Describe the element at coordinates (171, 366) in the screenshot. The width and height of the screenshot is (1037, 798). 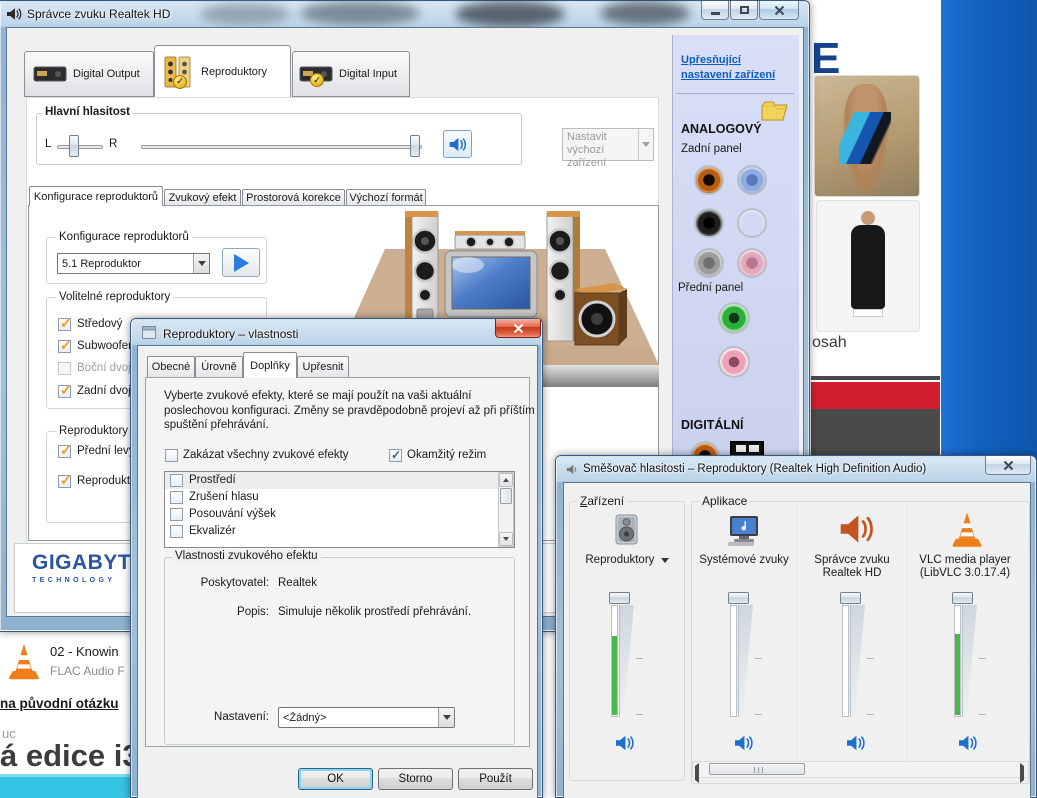
I see `tab-obecne: Obecné` at that location.